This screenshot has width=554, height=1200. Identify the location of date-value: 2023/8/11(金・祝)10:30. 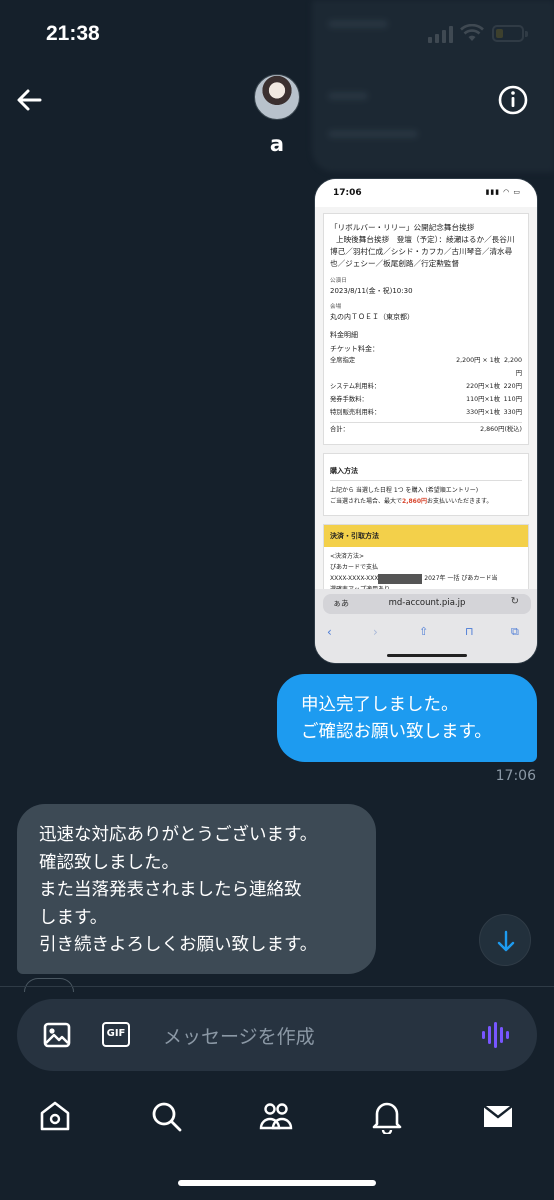
(371, 291).